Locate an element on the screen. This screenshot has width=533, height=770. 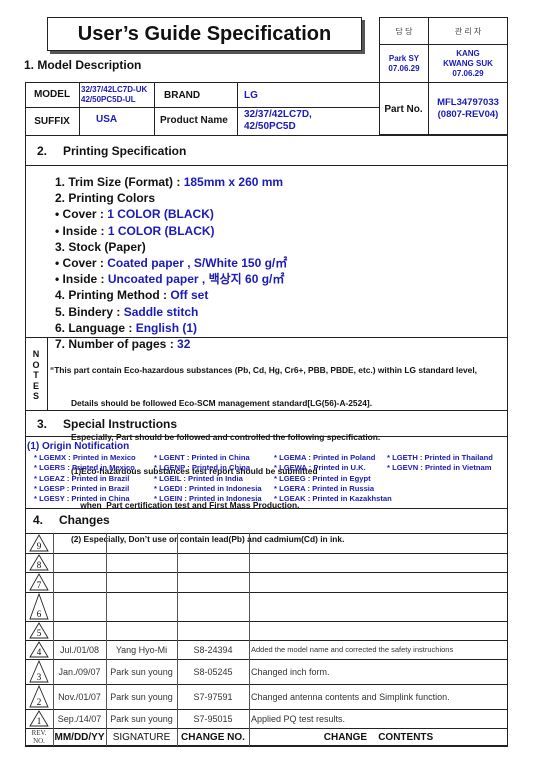
spec-item: 1. Trim Size (Format) : 185mm x 260 mm is located at coordinates (169, 182).